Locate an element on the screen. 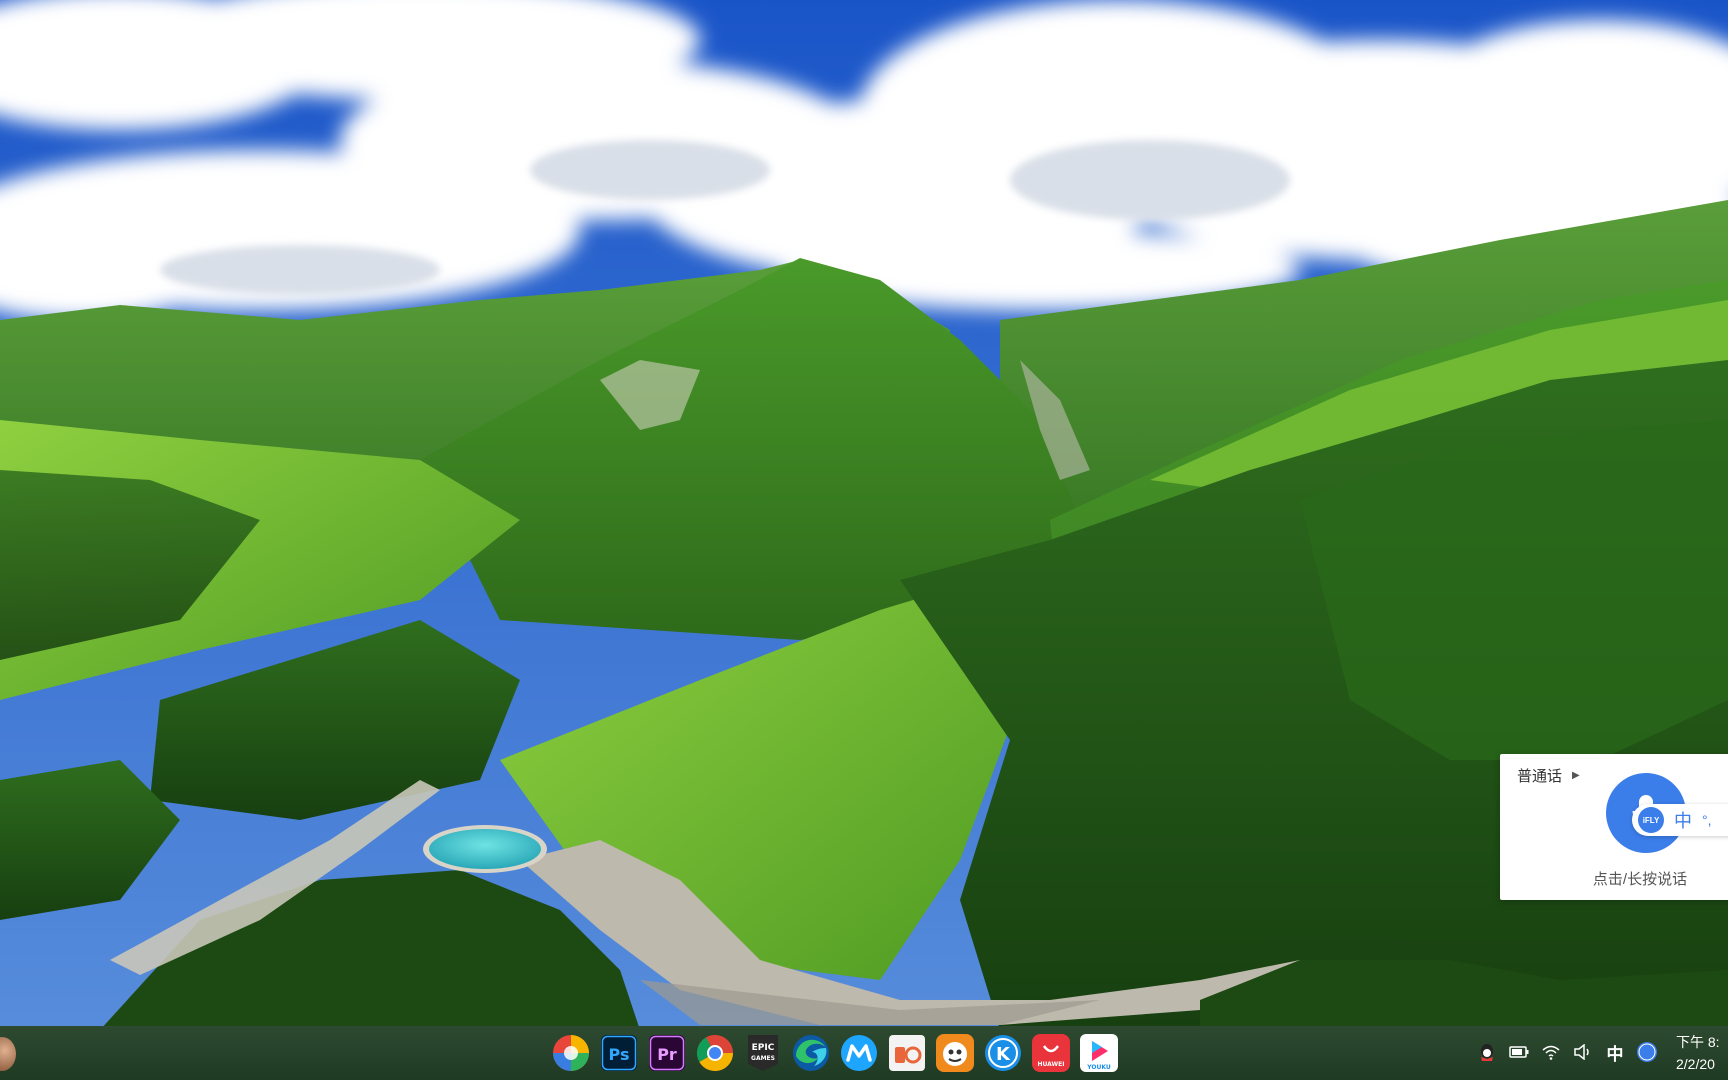 The image size is (1728, 1080). photoshop-label: Ps is located at coordinates (619, 1054).